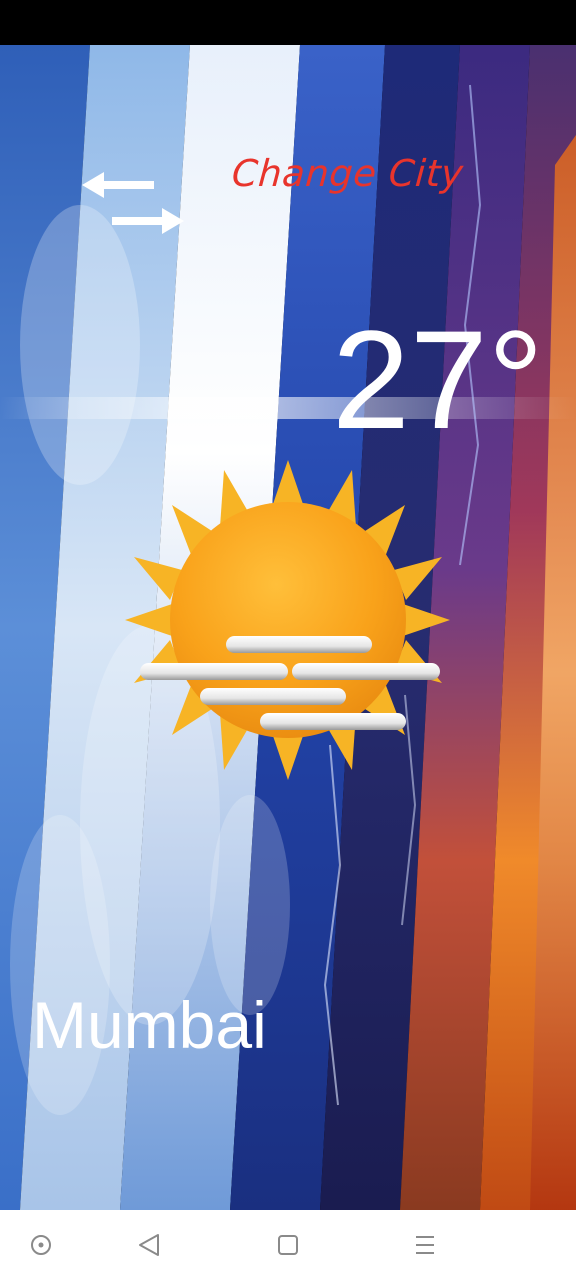 This screenshot has height=1280, width=576. I want to click on swap-arrows-button, so click(133, 204).